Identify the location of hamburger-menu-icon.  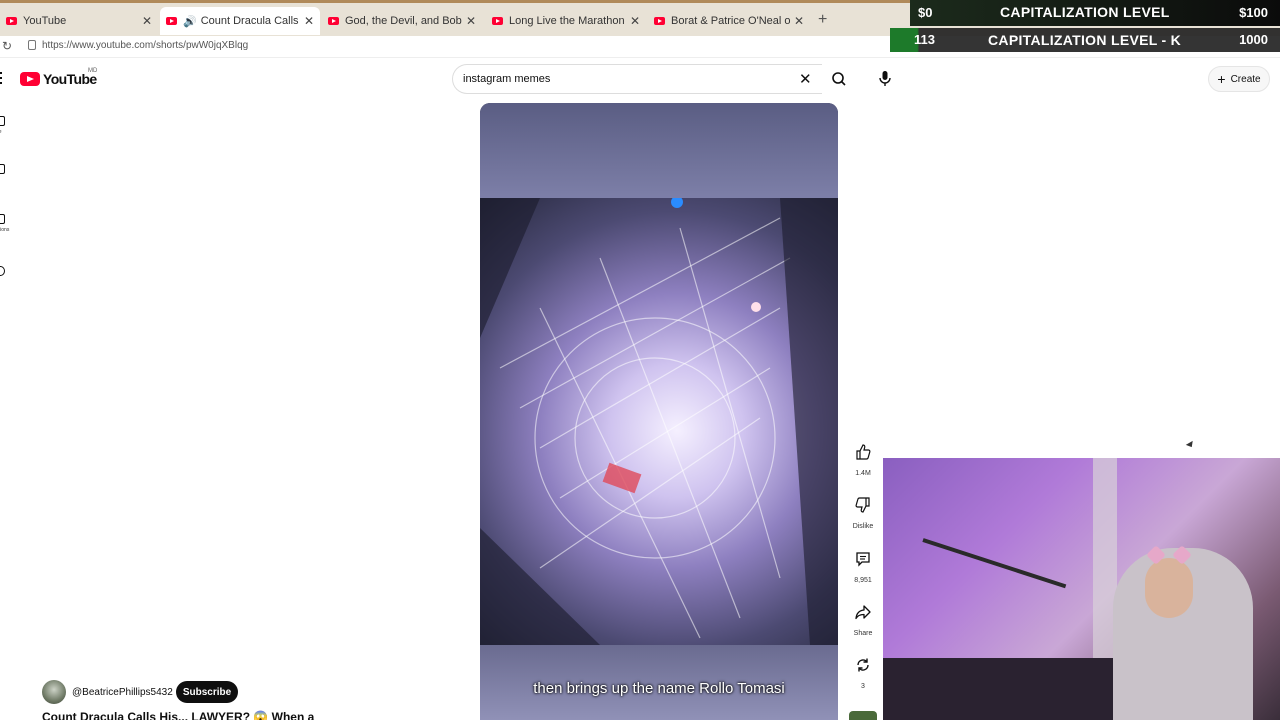
(1, 78).